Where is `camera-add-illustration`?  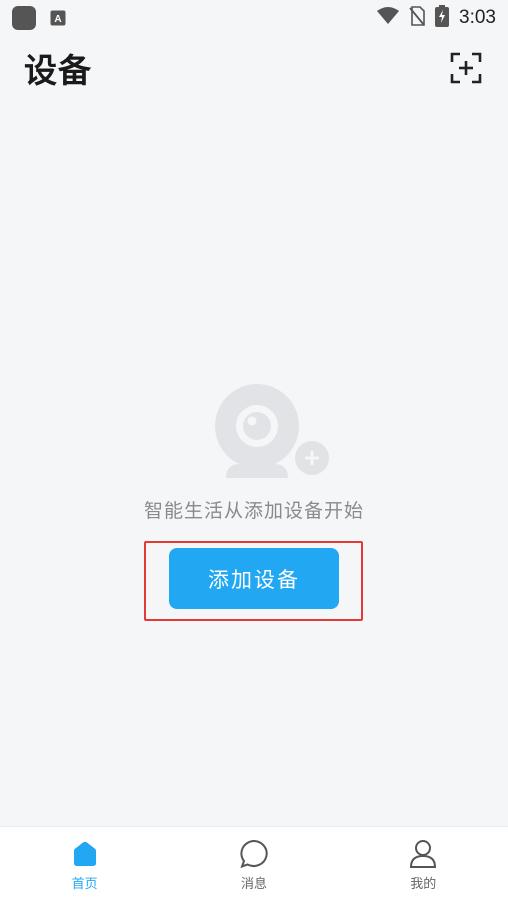 camera-add-illustration is located at coordinates (272, 432).